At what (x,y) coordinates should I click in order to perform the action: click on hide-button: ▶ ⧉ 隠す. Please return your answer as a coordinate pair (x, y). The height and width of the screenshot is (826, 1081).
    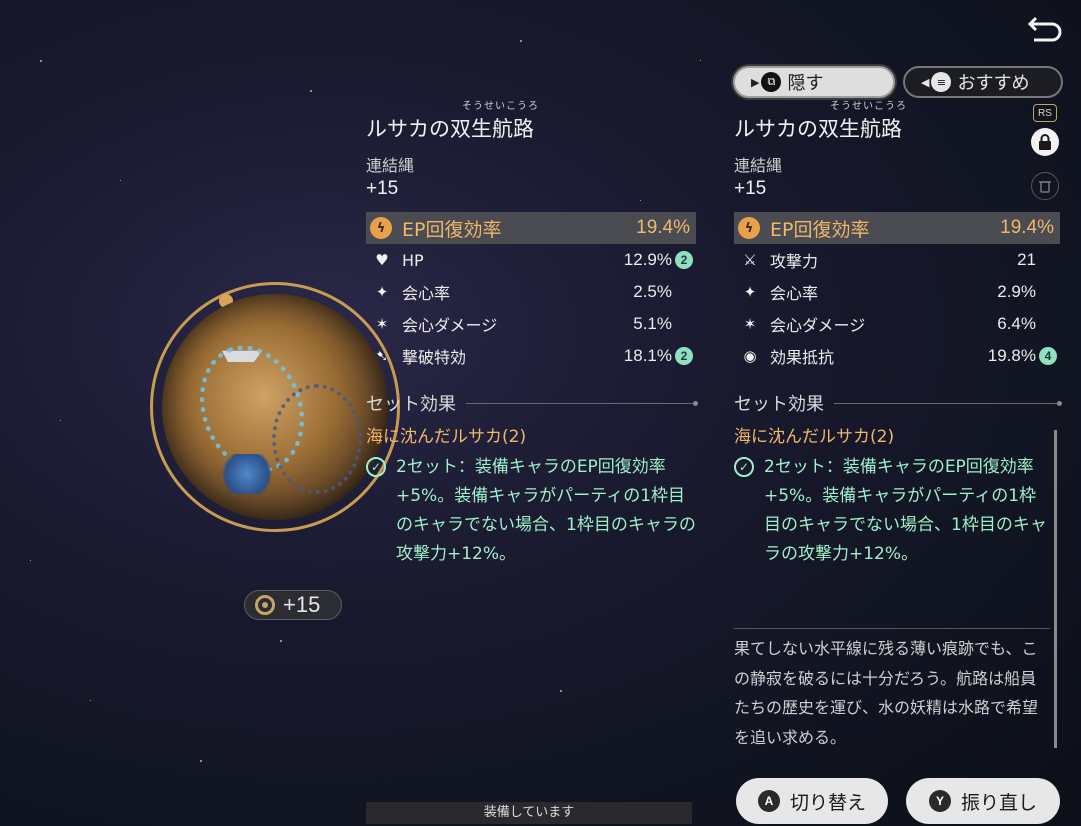
    Looking at the image, I should click on (814, 82).